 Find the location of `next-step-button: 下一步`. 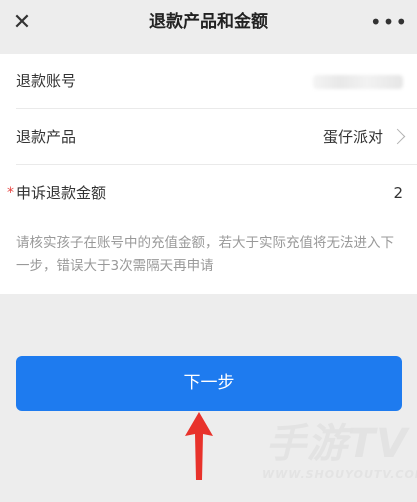

next-step-button: 下一步 is located at coordinates (209, 383).